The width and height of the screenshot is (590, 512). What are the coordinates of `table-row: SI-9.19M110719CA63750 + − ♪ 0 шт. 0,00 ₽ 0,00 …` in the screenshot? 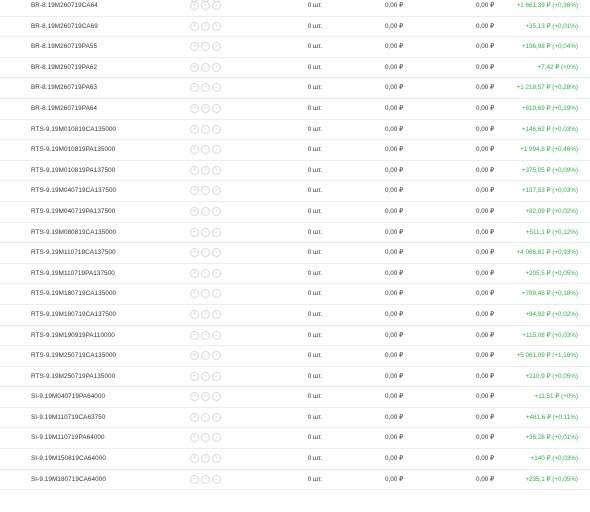 It's located at (295, 418).